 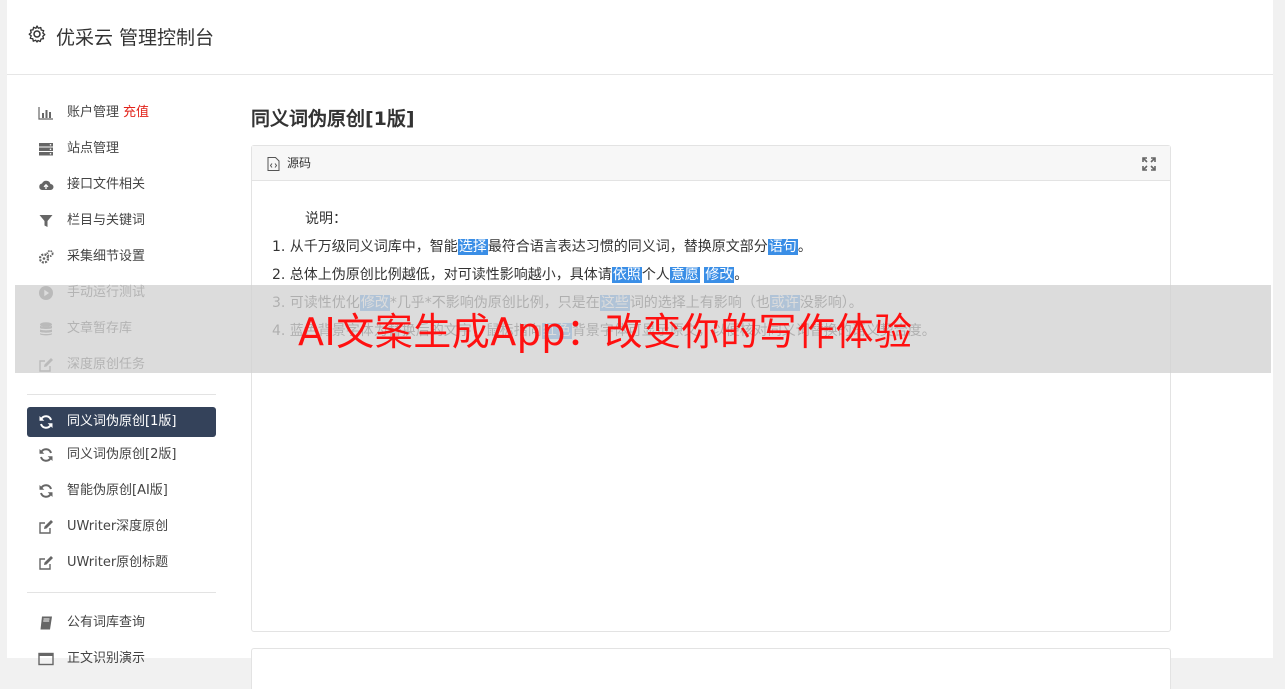 I want to click on sidebar-item: 账户管理 充值, so click(x=121, y=113).